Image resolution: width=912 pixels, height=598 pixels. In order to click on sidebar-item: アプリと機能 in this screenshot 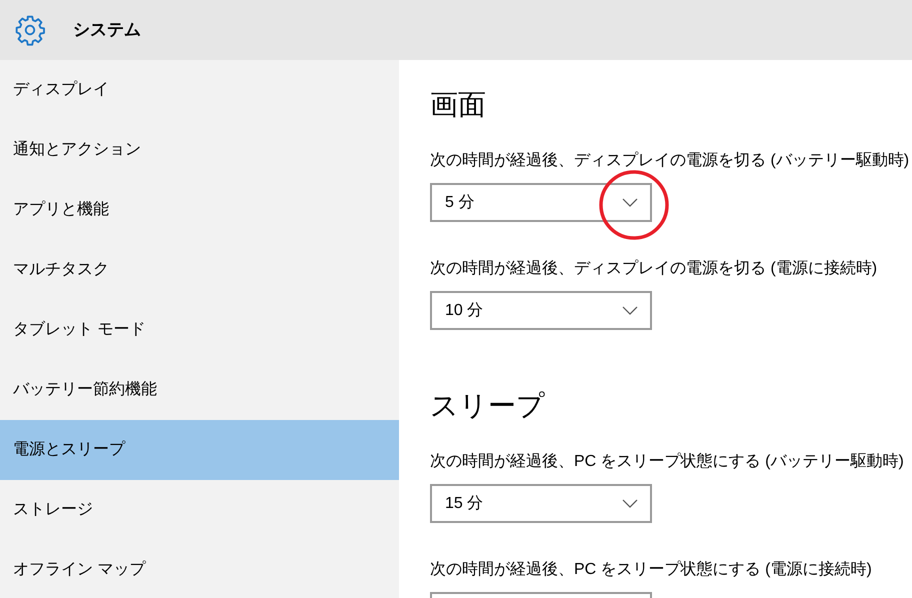, I will do `click(199, 210)`.